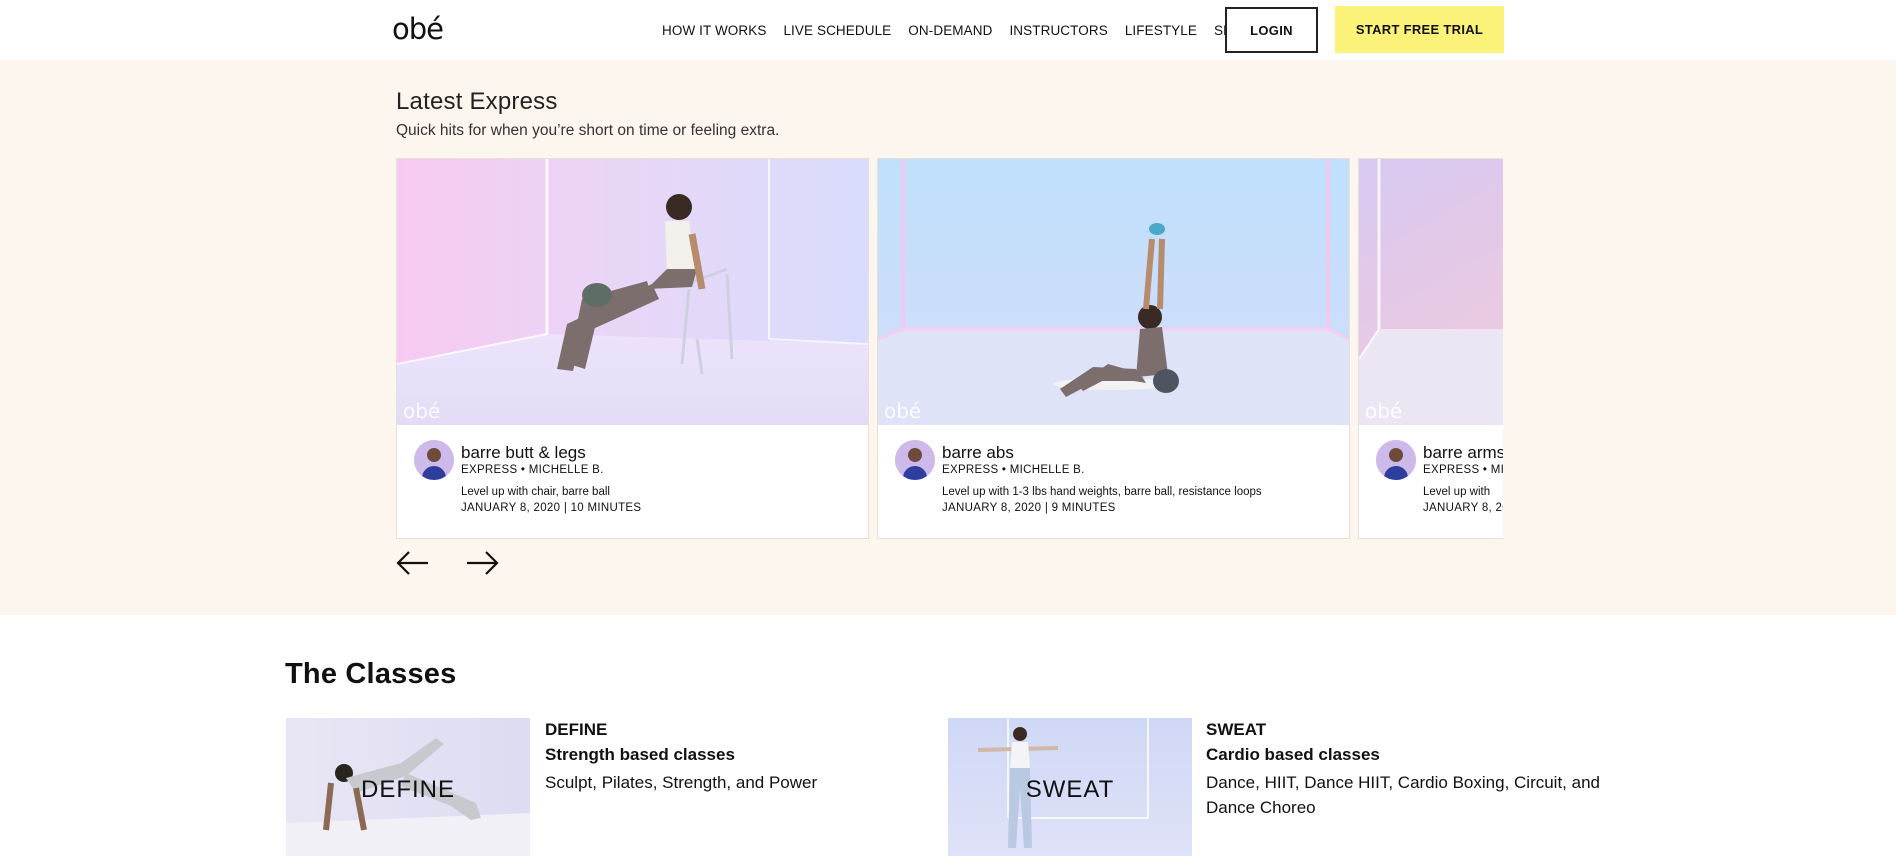  I want to click on nav-how-it-works: HOW IT WORKS, so click(714, 30).